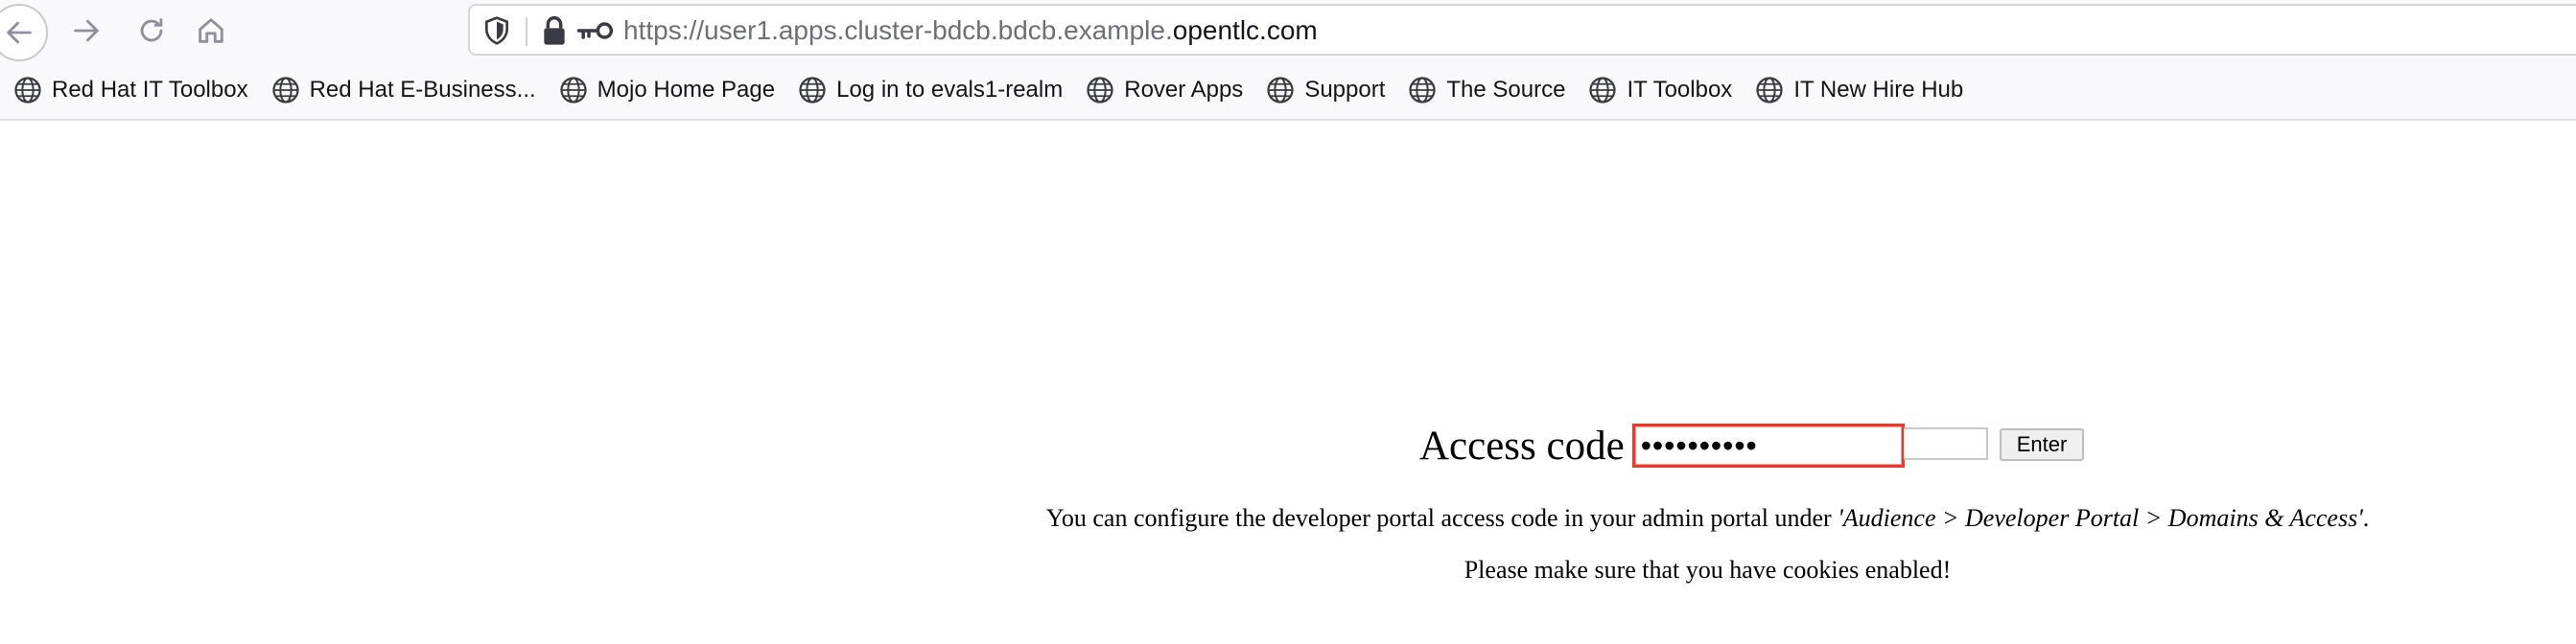  I want to click on help-text-end: ., so click(2366, 518).